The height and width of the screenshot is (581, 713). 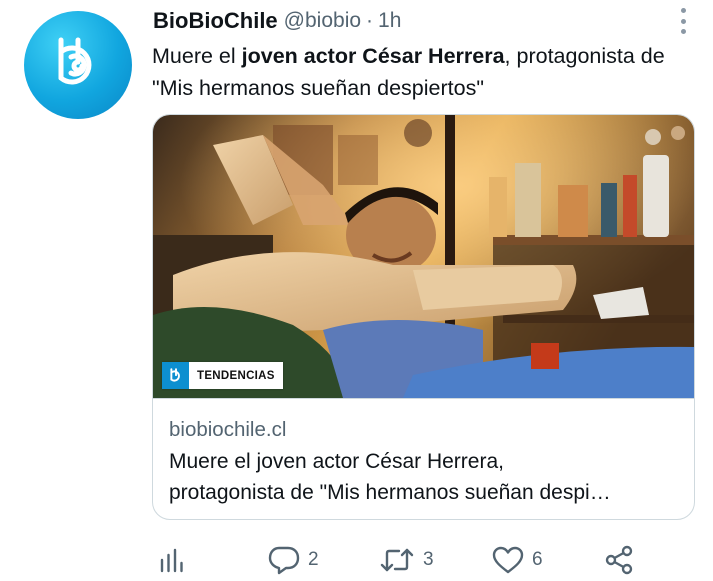 I want to click on action-bar: 2 3 6, so click(x=397, y=560).